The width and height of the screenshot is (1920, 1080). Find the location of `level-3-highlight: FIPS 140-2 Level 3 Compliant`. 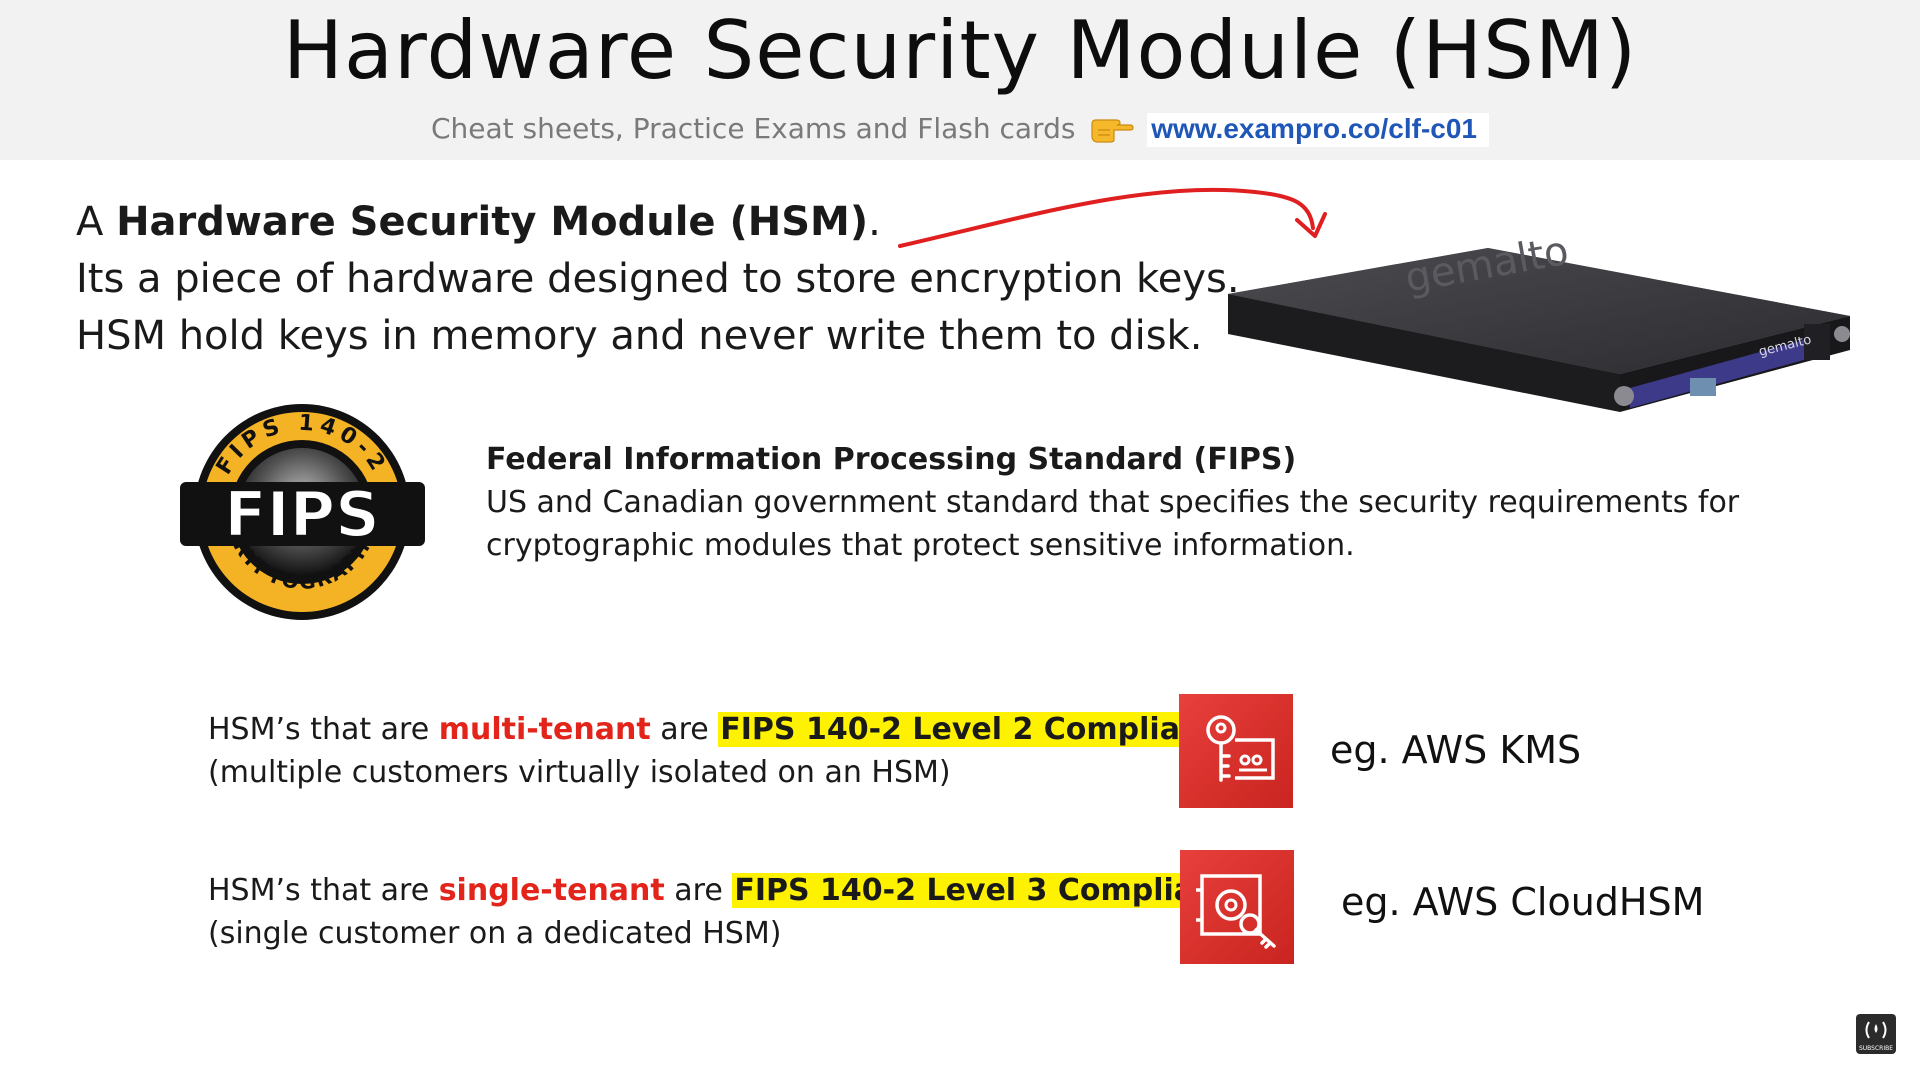

level-3-highlight: FIPS 140-2 Level 3 Compliant is located at coordinates (982, 890).